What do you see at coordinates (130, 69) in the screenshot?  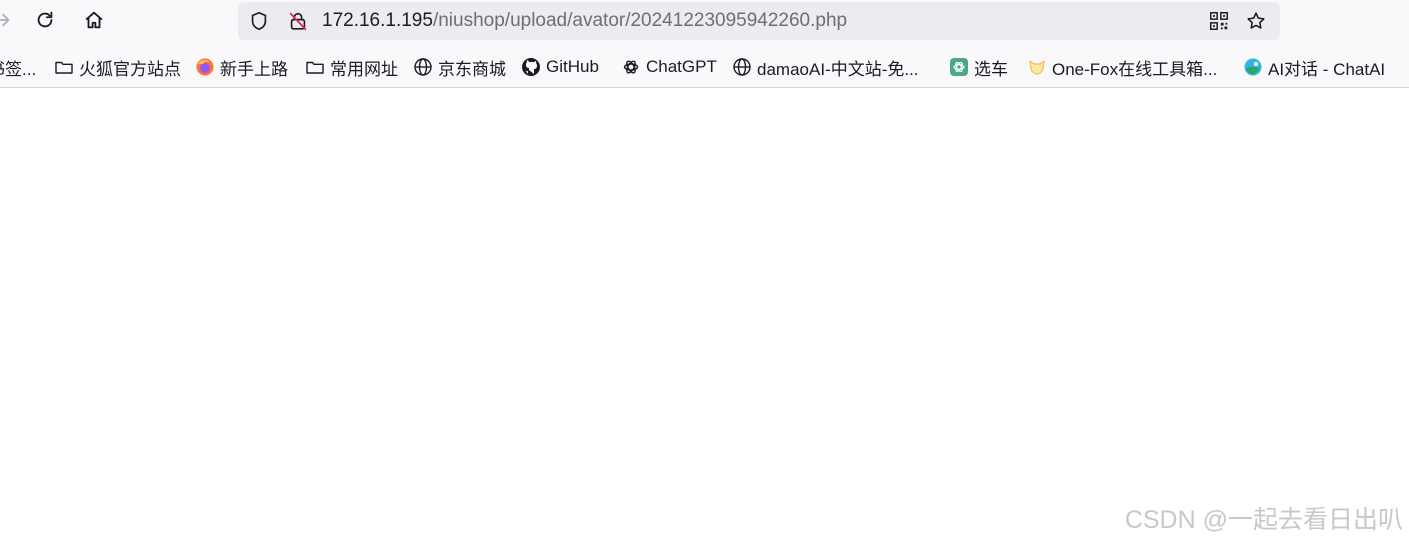 I see `bookmark-label: 火狐官方站点` at bounding box center [130, 69].